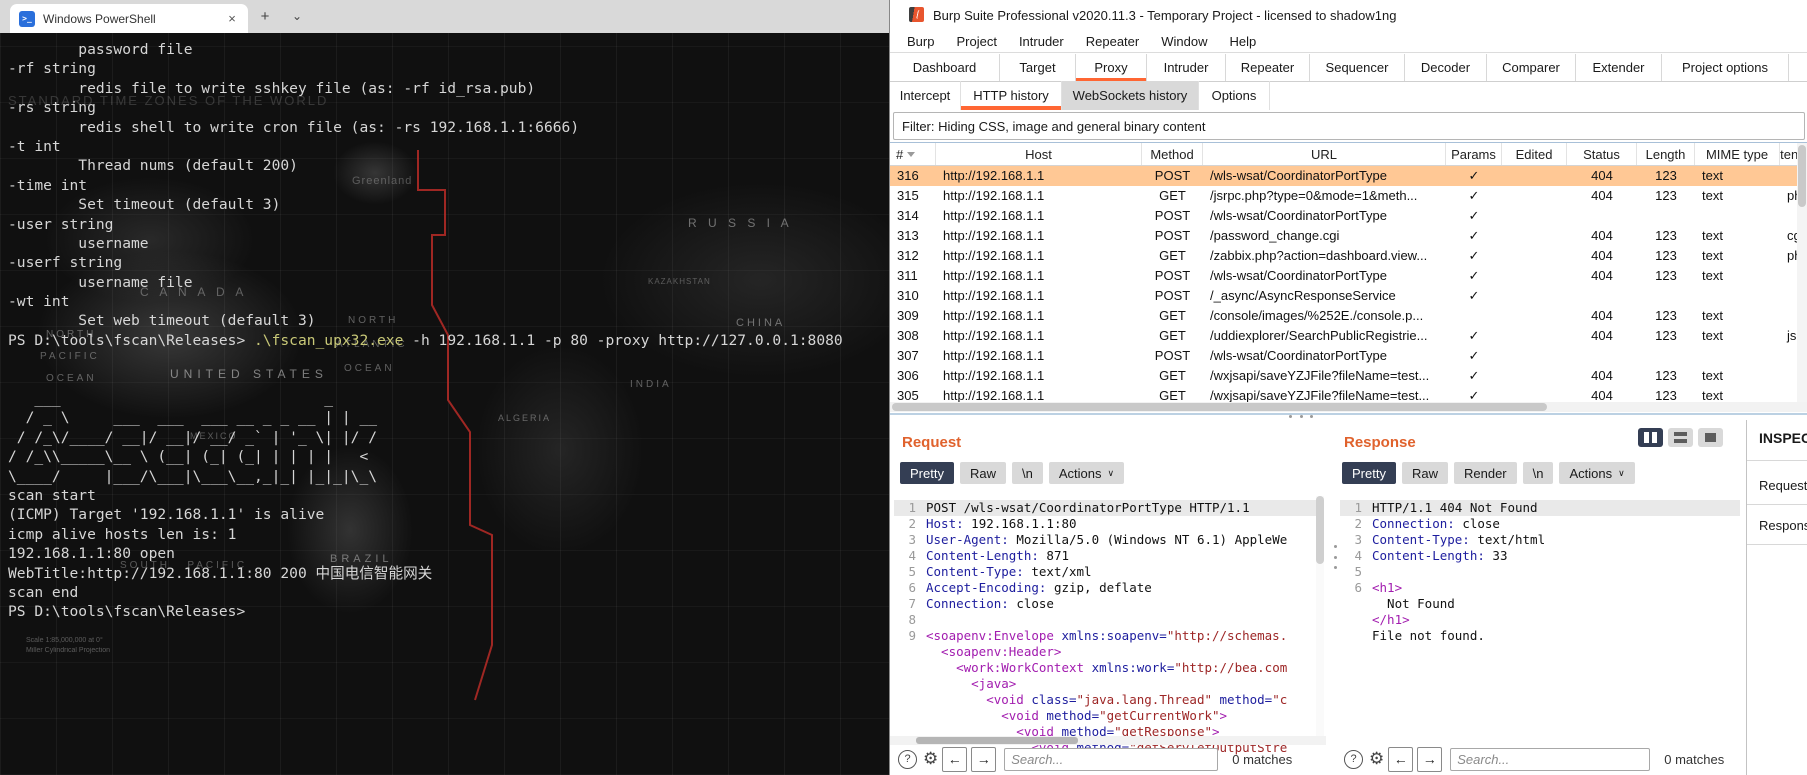 This screenshot has height=775, width=1807. What do you see at coordinates (1242, 41) in the screenshot?
I see `menu-item-help: Help` at bounding box center [1242, 41].